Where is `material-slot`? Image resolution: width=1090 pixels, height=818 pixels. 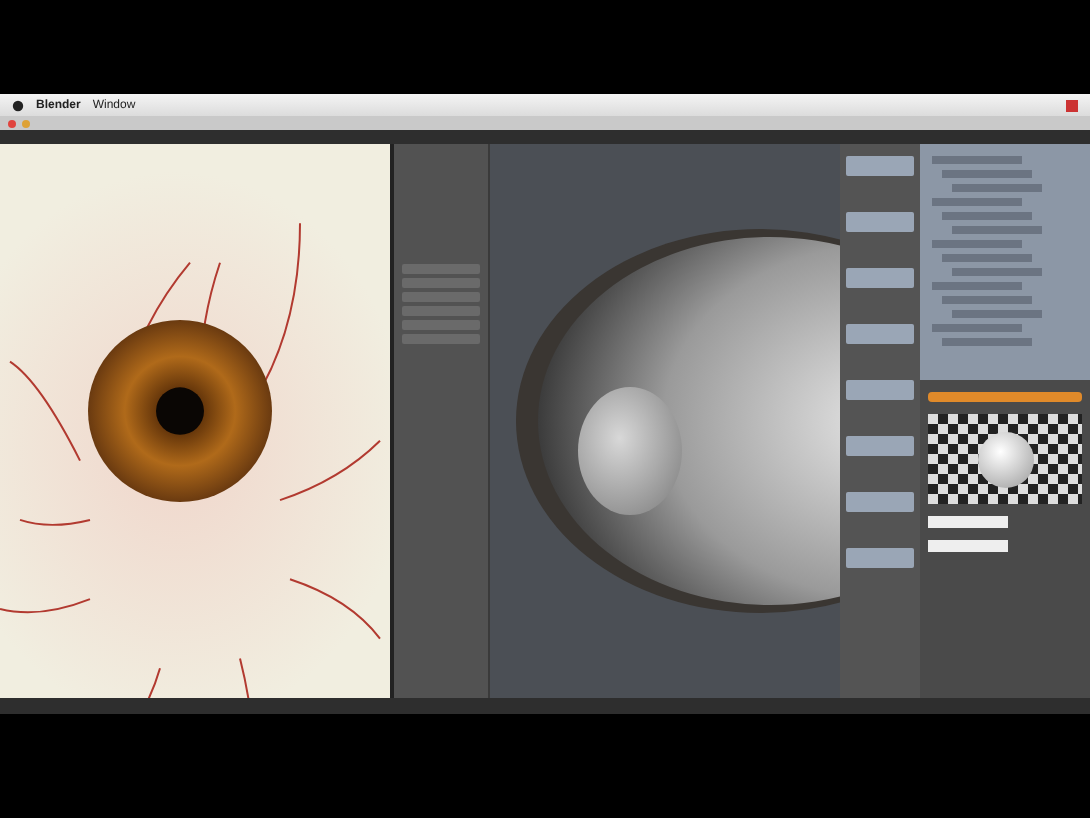 material-slot is located at coordinates (1005, 397).